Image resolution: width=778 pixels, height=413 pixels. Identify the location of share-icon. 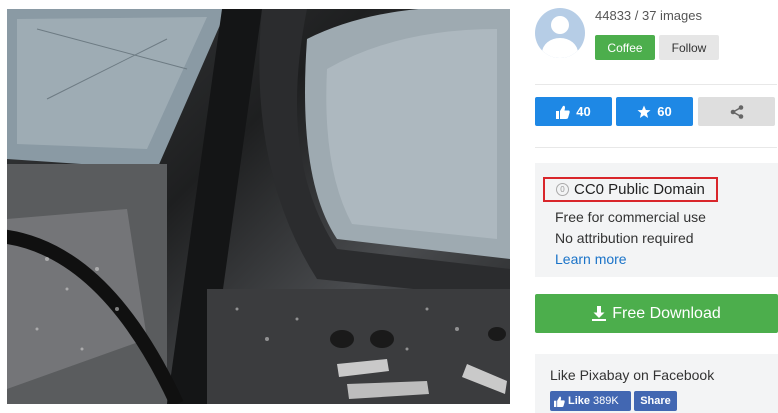
(736, 111).